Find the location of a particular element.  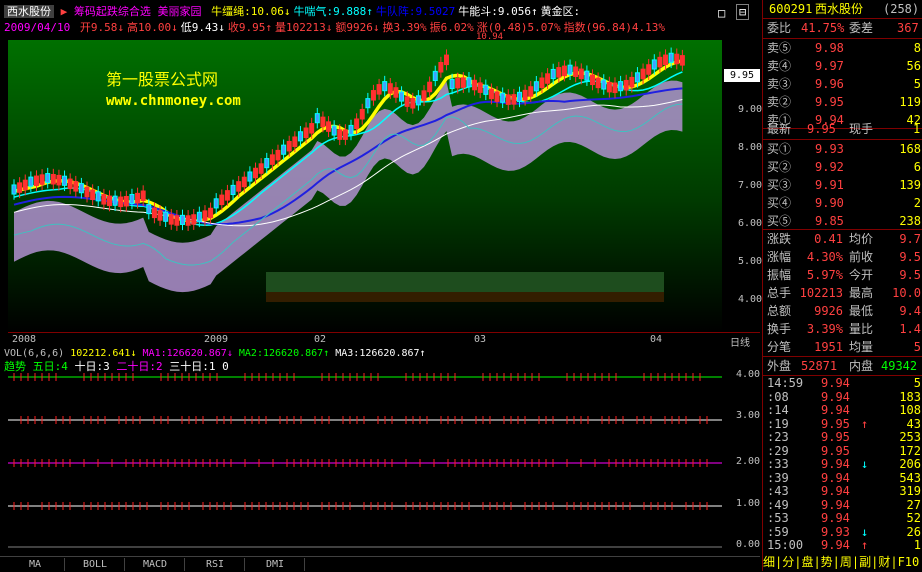

panel-tabs: 细|分|盘|势|周|副|财|F10|论 is located at coordinates (842, 562).